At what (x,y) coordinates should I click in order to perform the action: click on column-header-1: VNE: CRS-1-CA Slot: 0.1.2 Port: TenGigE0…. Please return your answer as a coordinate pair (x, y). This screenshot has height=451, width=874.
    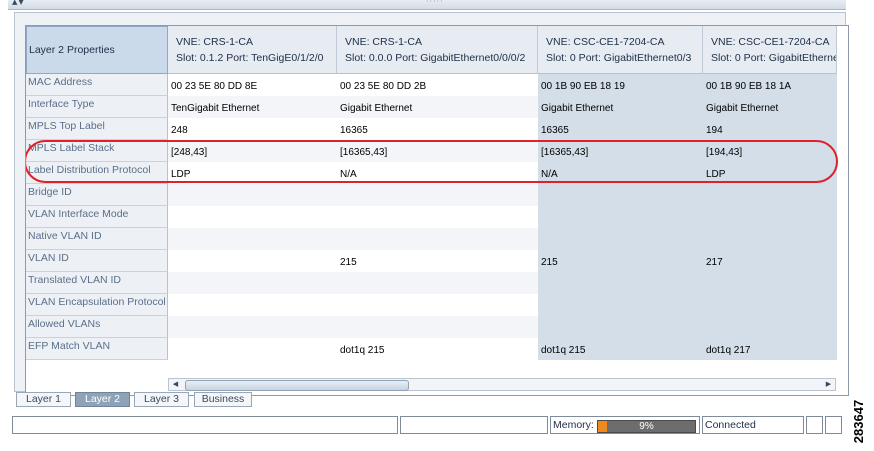
    Looking at the image, I should click on (252, 50).